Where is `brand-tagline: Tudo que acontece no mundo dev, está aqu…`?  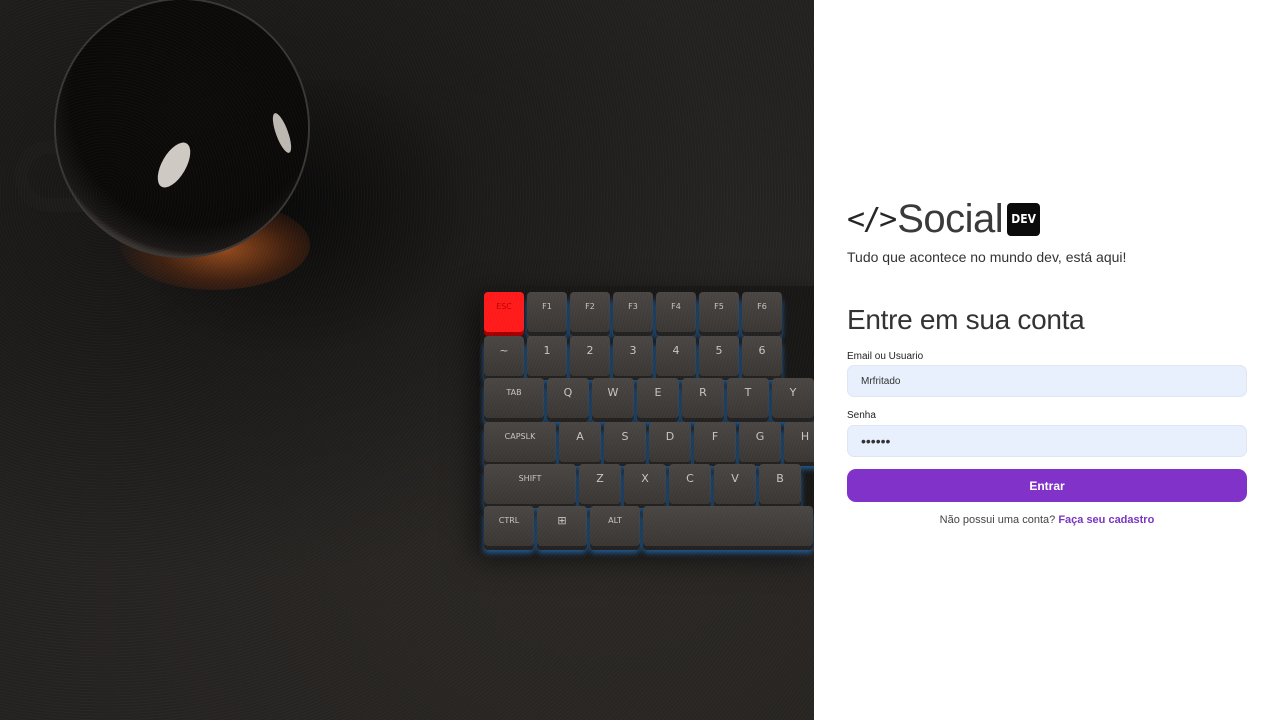
brand-tagline: Tudo que acontece no mundo dev, está aqu… is located at coordinates (987, 257).